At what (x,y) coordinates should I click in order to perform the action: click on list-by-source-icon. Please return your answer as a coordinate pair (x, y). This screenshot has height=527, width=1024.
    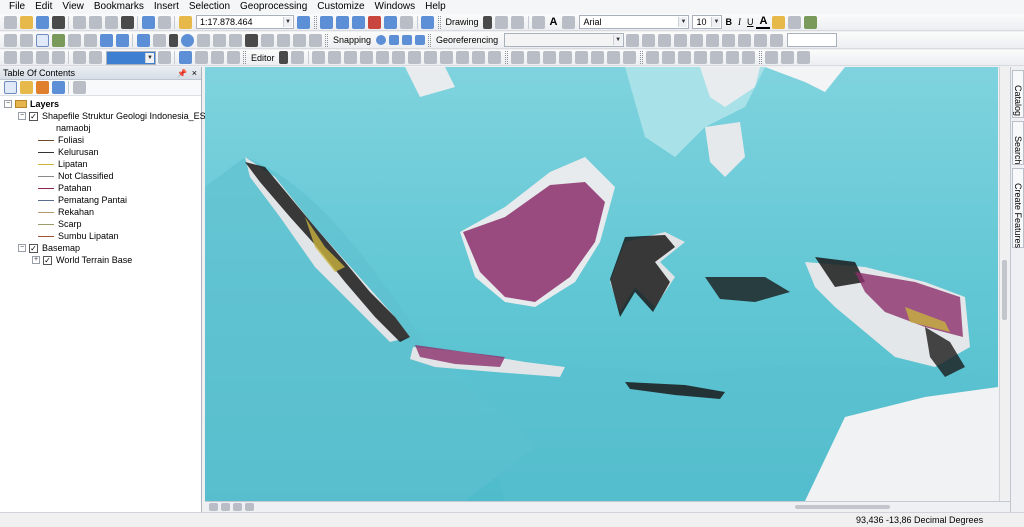
    Looking at the image, I should click on (26, 87).